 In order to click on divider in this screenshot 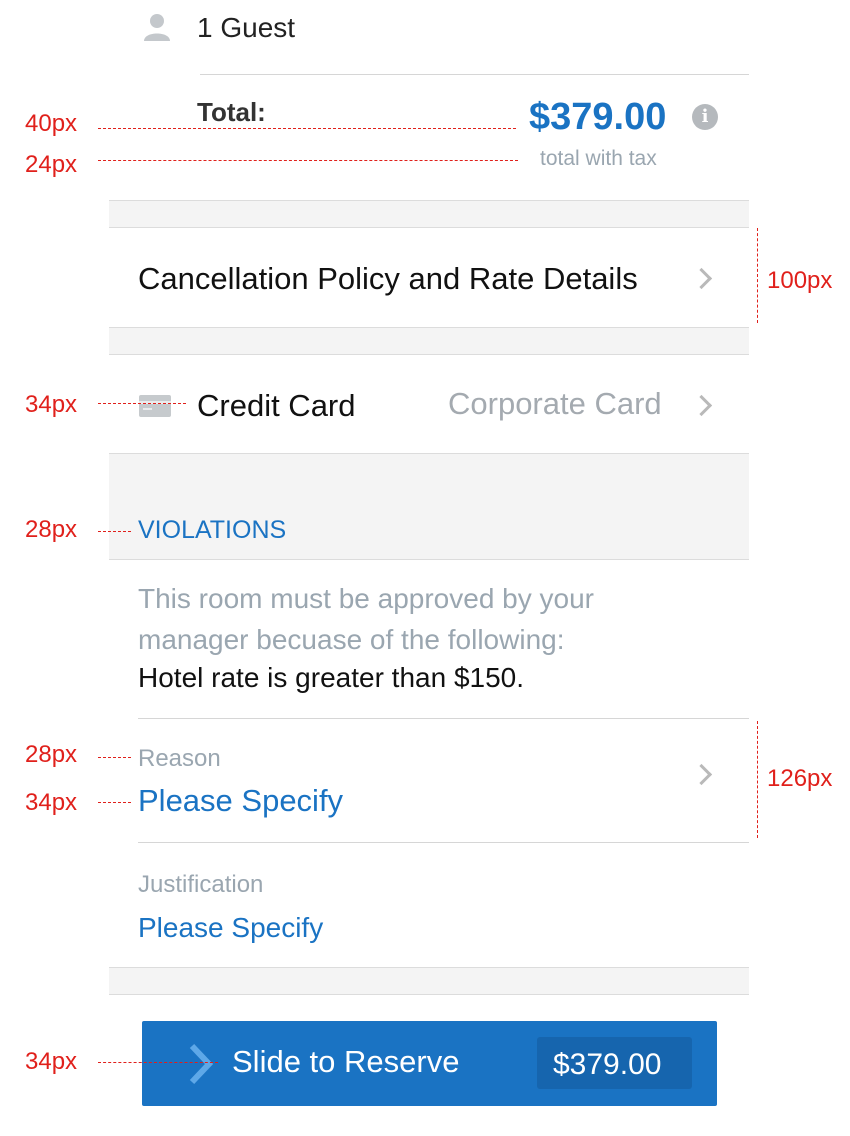, I will do `click(474, 74)`.